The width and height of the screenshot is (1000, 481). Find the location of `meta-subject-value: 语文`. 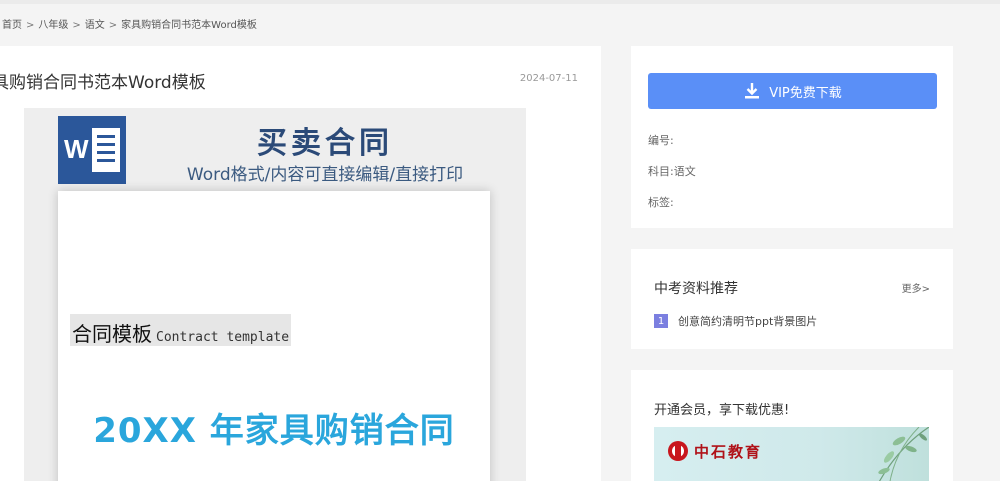

meta-subject-value: 语文 is located at coordinates (684, 171).